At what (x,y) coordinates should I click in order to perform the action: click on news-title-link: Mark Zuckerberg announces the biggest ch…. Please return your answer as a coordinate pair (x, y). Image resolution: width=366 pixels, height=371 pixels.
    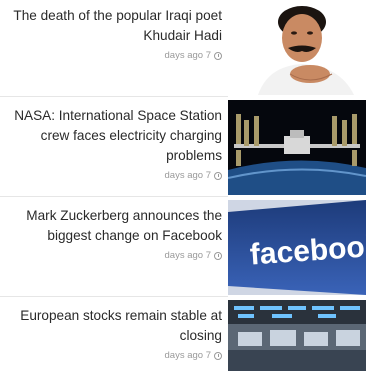
    Looking at the image, I should click on (111, 223).